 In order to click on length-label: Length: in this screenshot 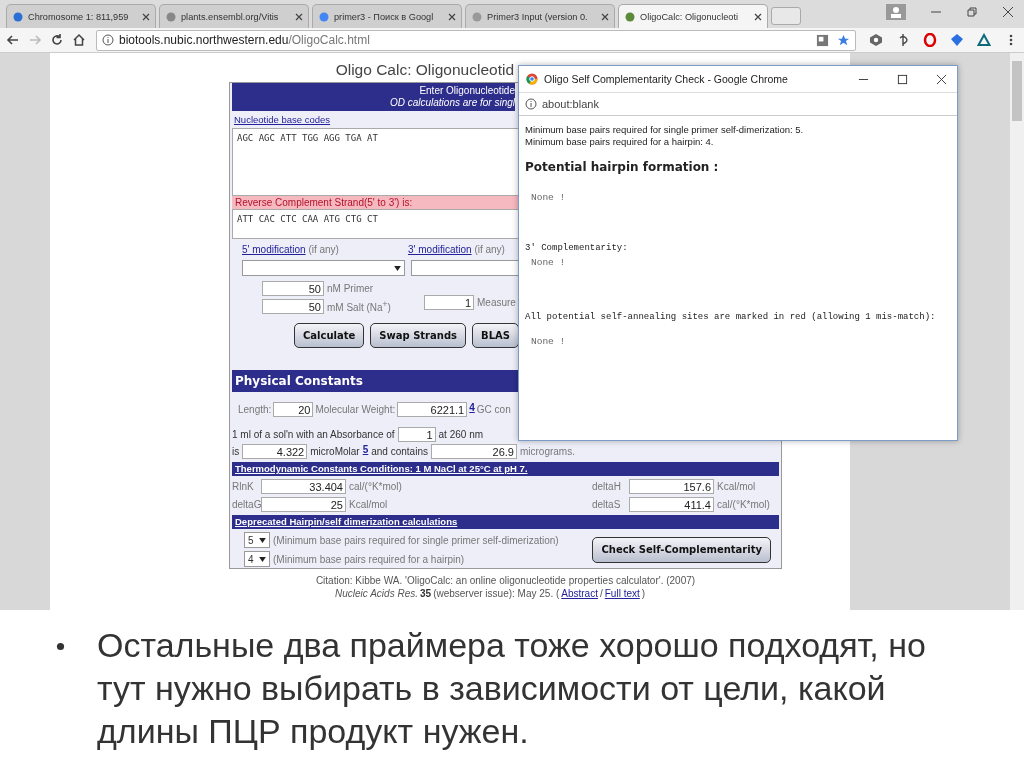, I will do `click(255, 409)`.